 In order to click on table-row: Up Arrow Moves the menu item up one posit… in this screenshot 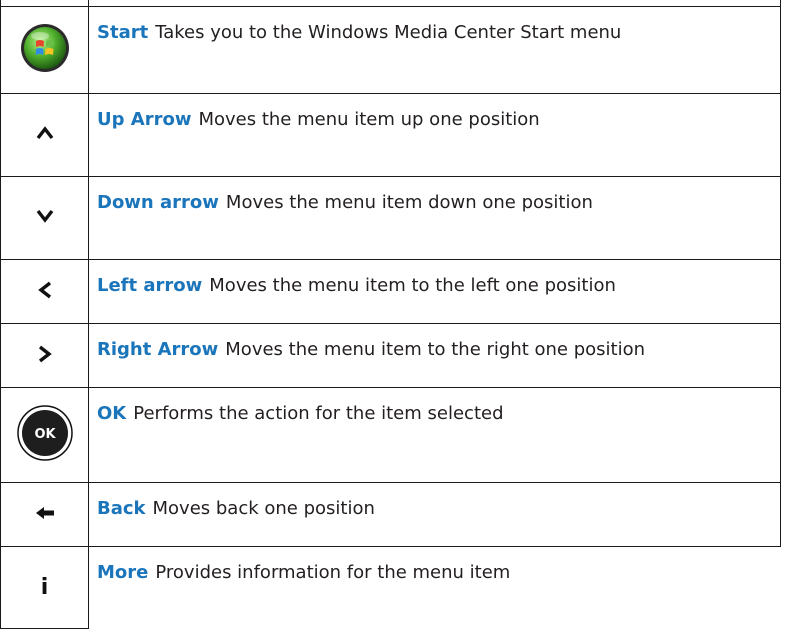, I will do `click(390, 135)`.